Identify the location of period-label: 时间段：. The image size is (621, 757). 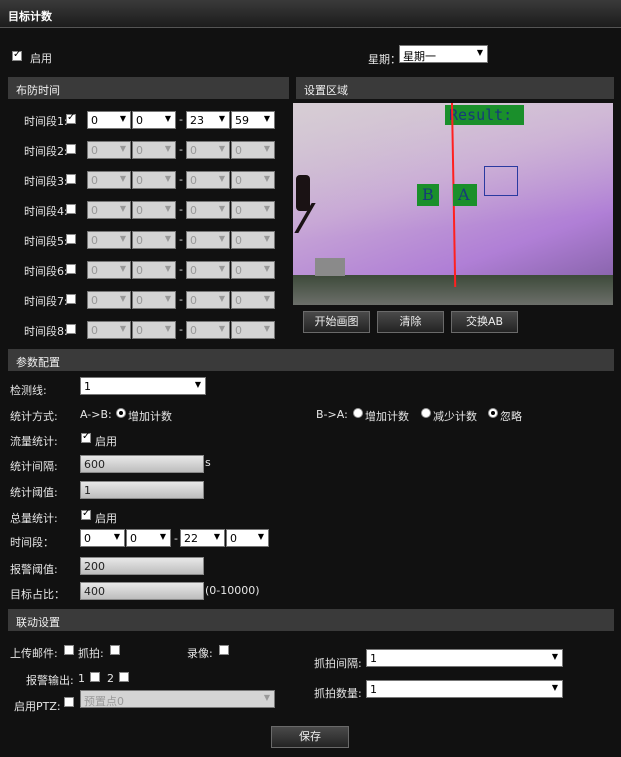
(32, 542).